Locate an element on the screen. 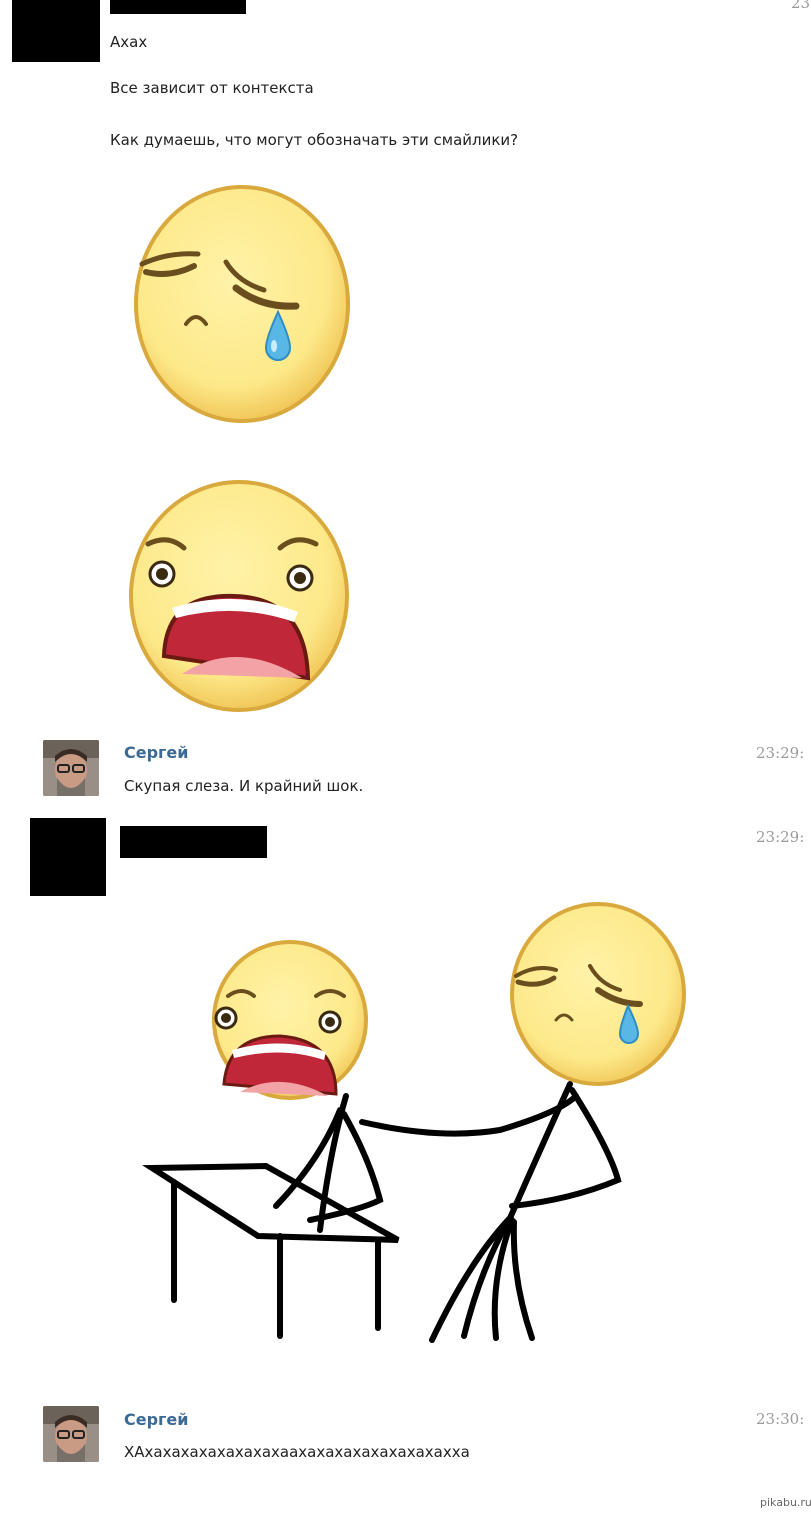 The height and width of the screenshot is (1515, 811). message-text: Скупая слеза. И крайний шок. is located at coordinates (244, 786).